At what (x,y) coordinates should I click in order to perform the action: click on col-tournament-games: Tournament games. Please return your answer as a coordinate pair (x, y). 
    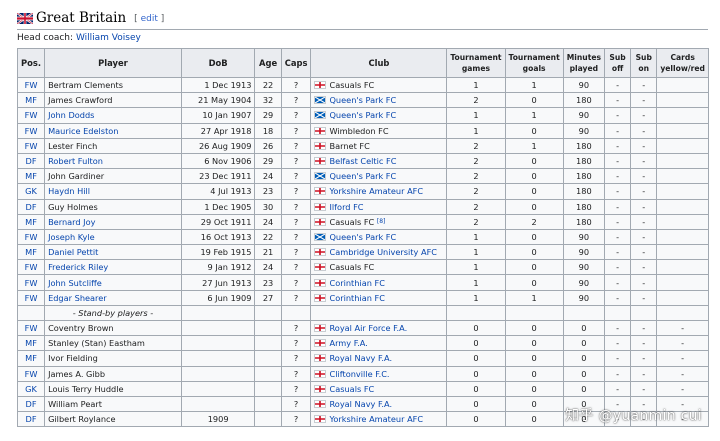
    Looking at the image, I should click on (476, 63).